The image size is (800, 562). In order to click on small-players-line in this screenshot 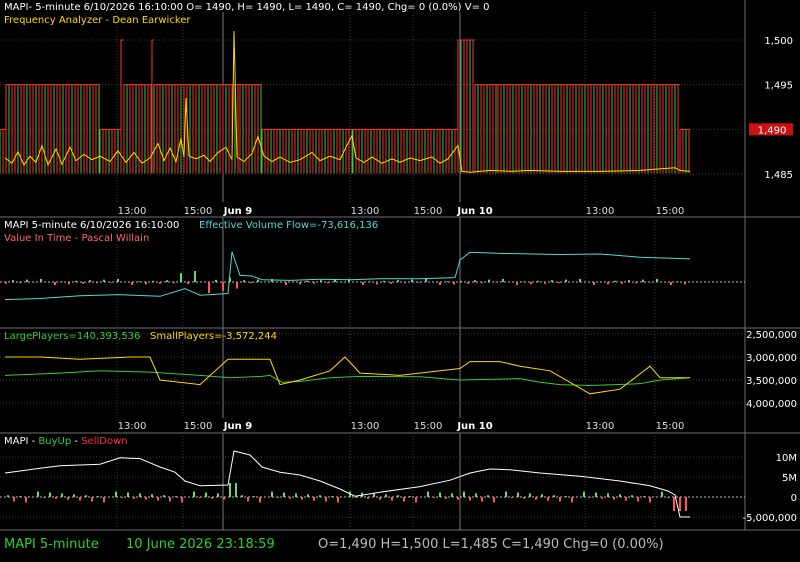, I will do `click(347, 375)`.